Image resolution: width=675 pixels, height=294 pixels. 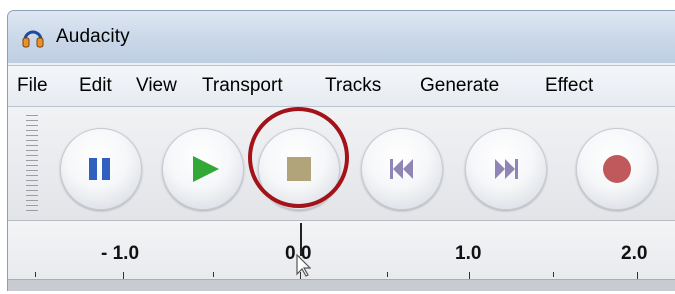 I want to click on record-icon, so click(x=617, y=169).